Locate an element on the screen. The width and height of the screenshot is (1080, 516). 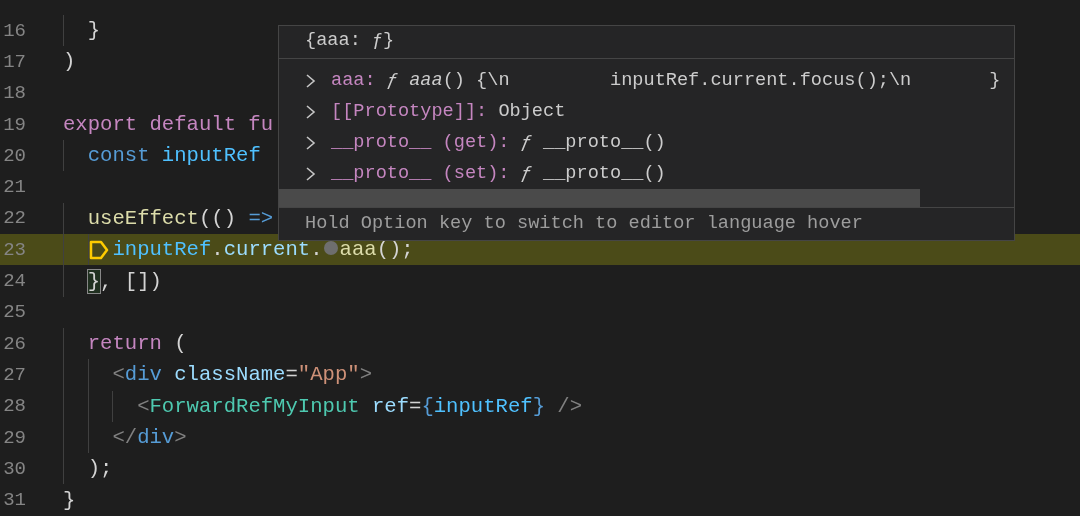
line-number: 20 is located at coordinates (14, 155).